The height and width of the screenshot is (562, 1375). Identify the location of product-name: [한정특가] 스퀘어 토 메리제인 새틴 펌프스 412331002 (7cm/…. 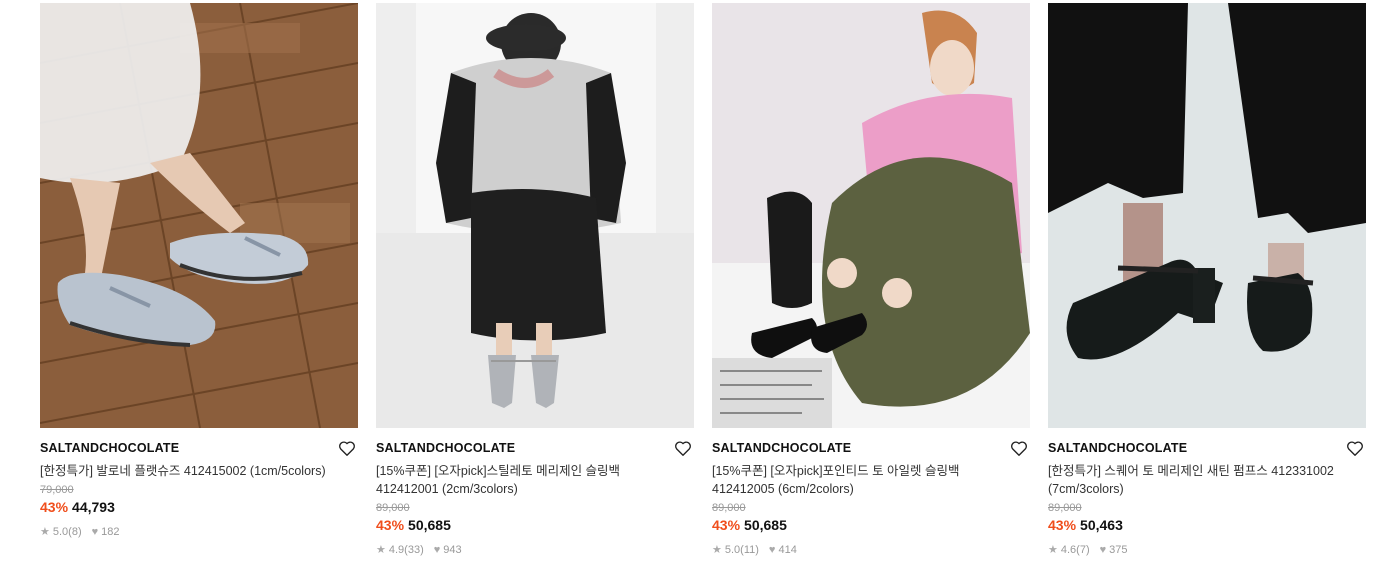
(1198, 480).